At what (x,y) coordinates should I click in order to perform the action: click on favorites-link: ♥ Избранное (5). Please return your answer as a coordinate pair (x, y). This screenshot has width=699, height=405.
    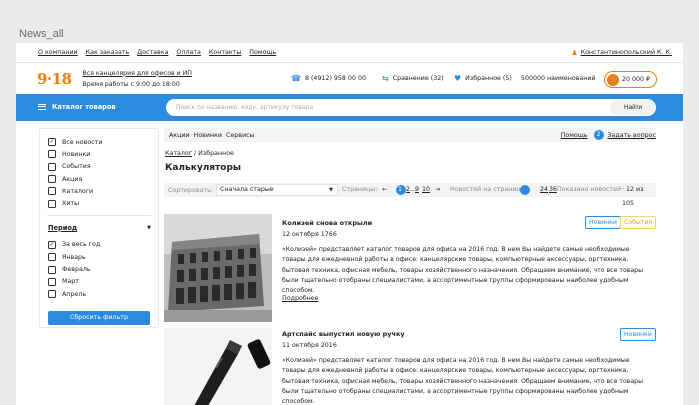
    Looking at the image, I should click on (483, 78).